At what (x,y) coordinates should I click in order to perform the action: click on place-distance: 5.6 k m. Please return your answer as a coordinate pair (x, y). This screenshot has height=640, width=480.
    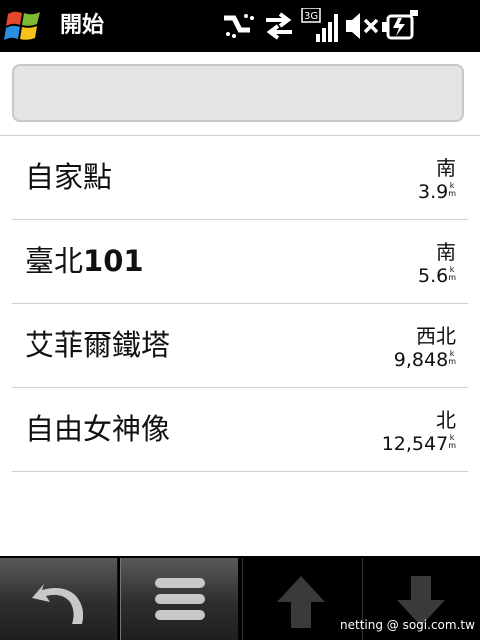
    Looking at the image, I should click on (436, 276).